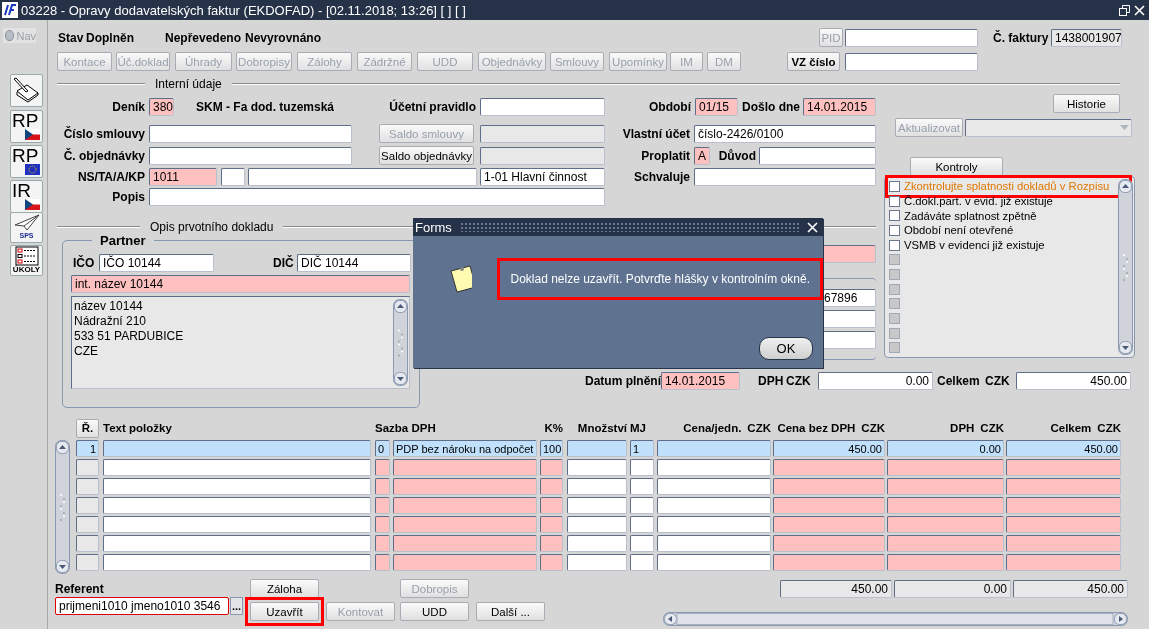  I want to click on address-field: název 10144 Nádražní 210 533 51 PARDUBICE CZE, so click(240, 342).